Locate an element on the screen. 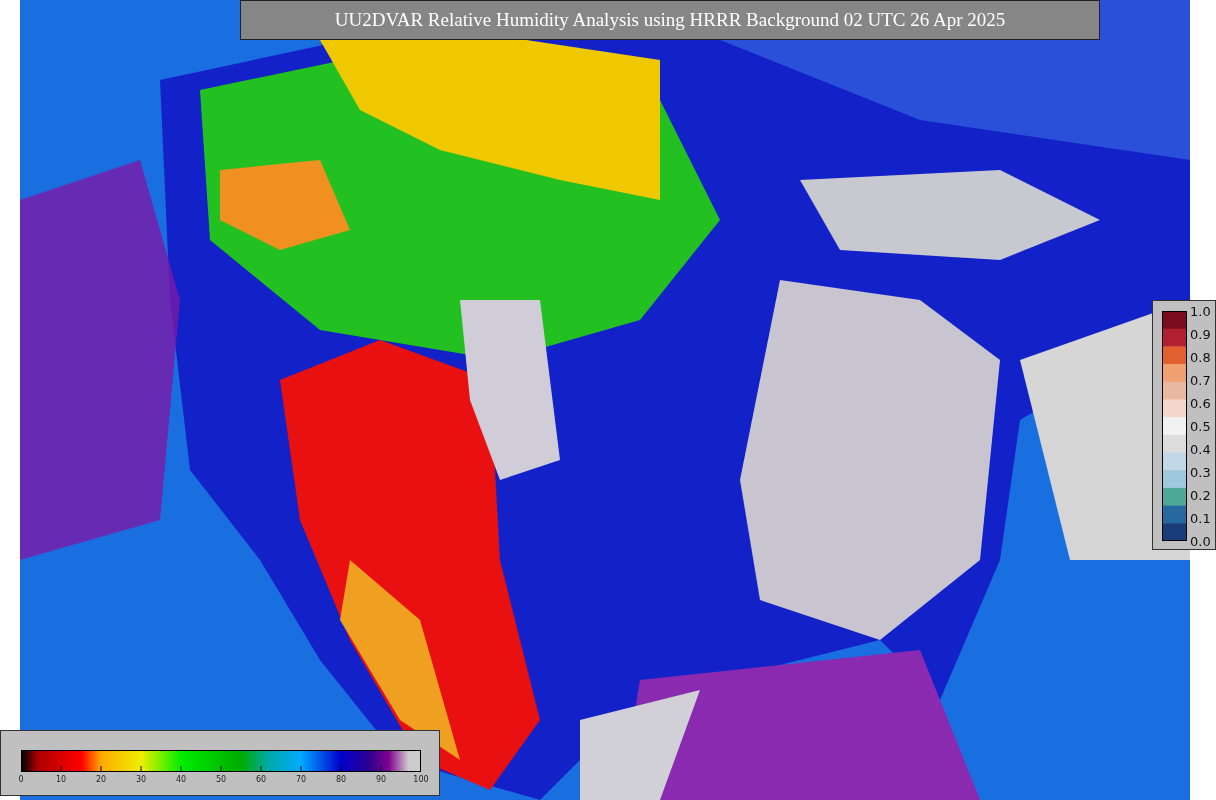 This screenshot has height=800, width=1216. scale-tick-label: 0 is located at coordinates (21, 779).